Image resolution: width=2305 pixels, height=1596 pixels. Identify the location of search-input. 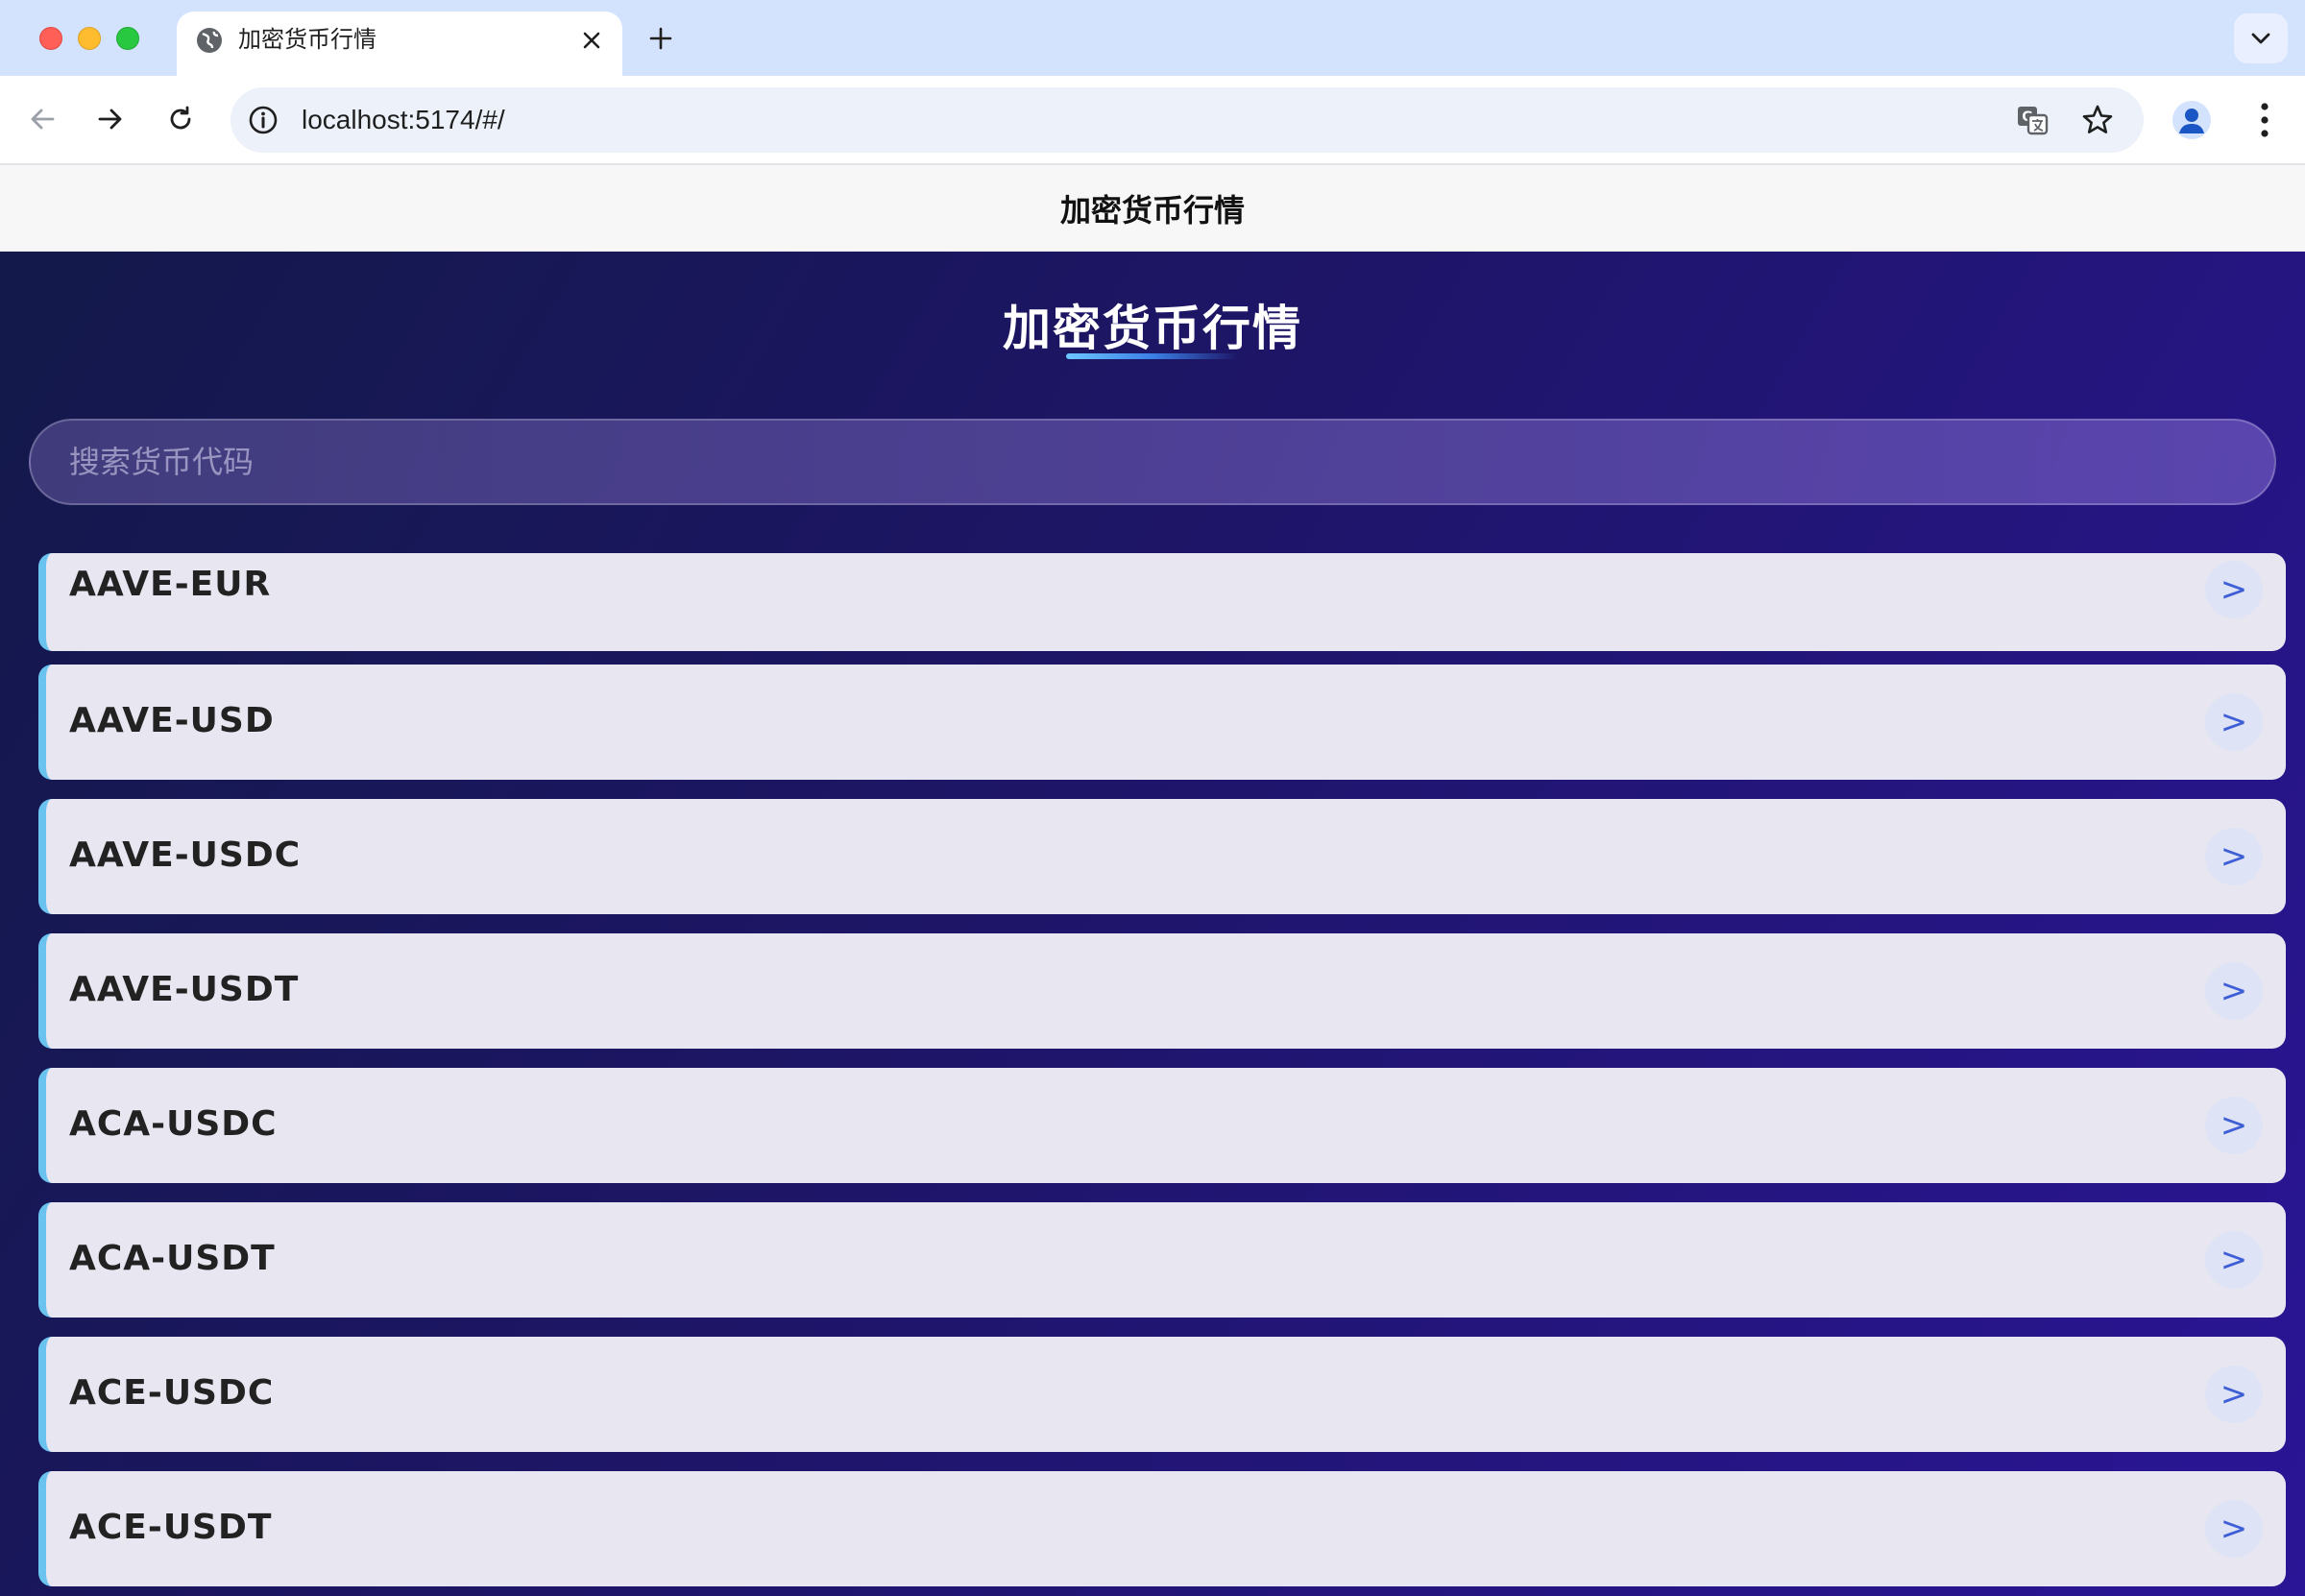
(1152, 462).